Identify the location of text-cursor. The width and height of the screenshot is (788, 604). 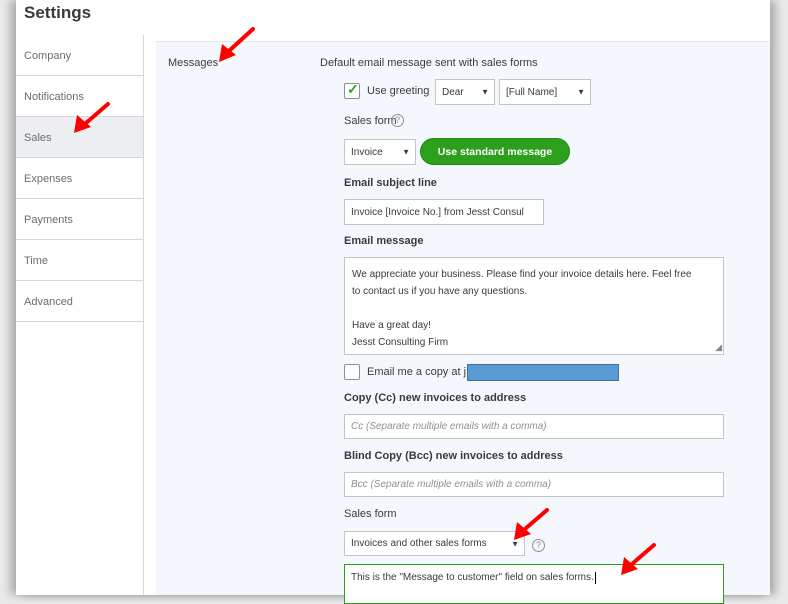
(595, 578).